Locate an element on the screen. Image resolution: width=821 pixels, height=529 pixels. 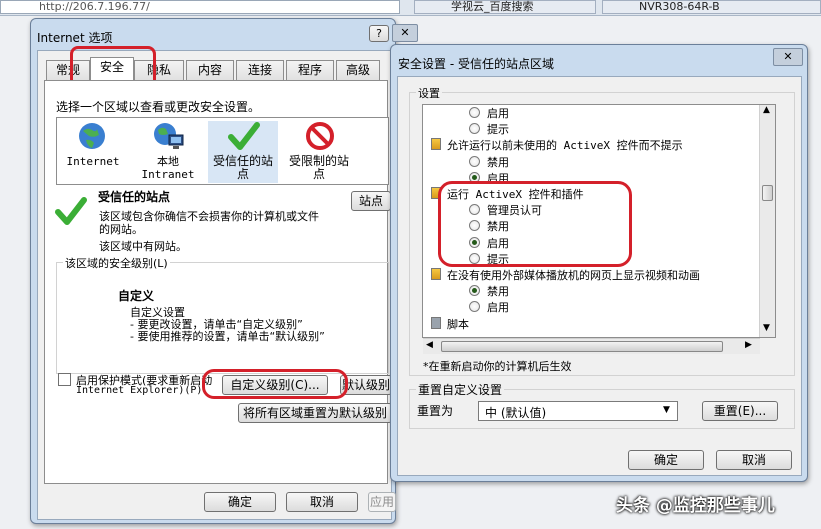
scroll-left-arrow: ◀ is located at coordinates (429, 345).